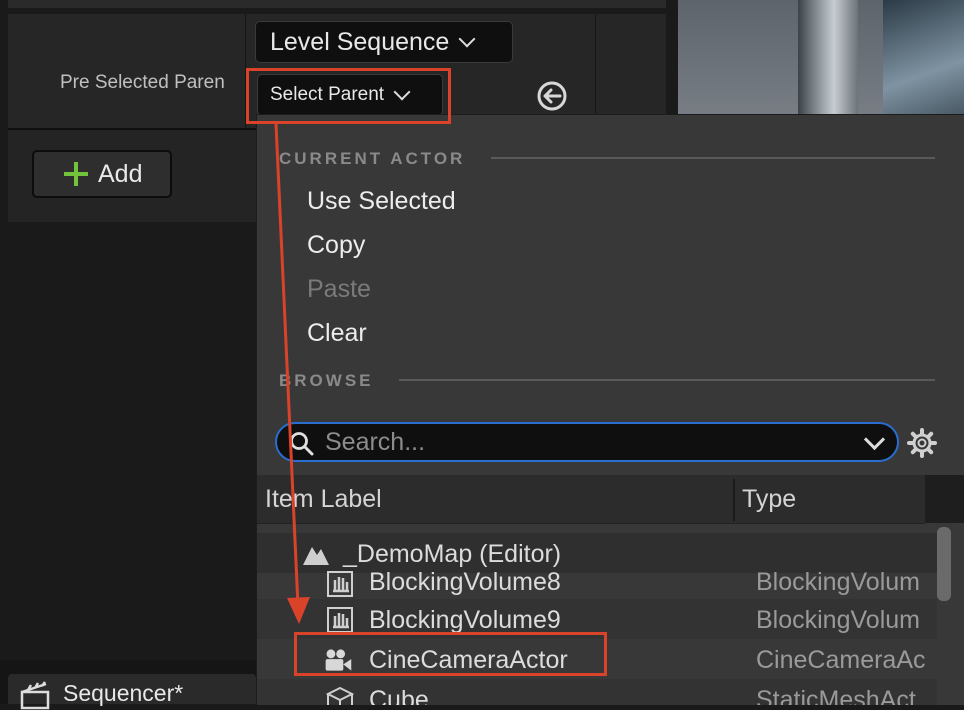 The image size is (964, 710). I want to click on use-selected-arrow-icon, so click(552, 96).